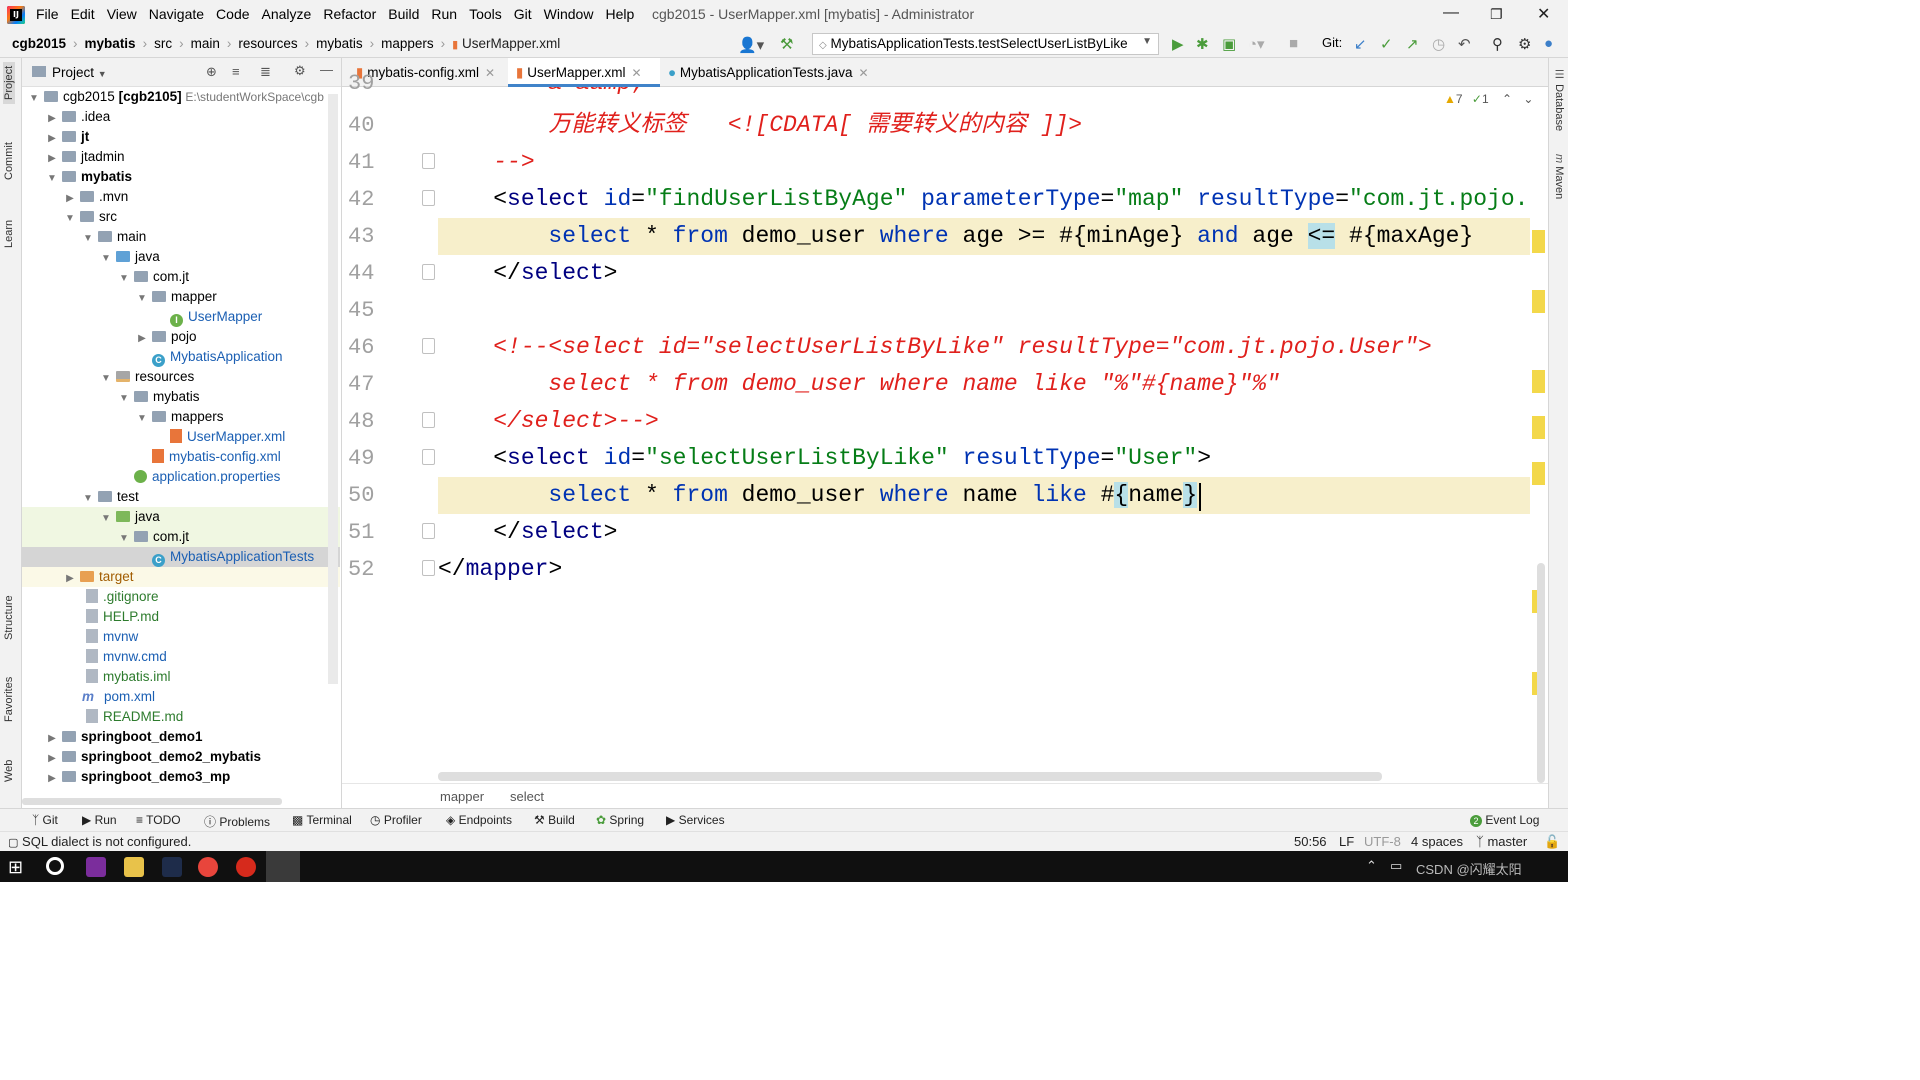  I want to click on project-scrollbar, so click(333, 389).